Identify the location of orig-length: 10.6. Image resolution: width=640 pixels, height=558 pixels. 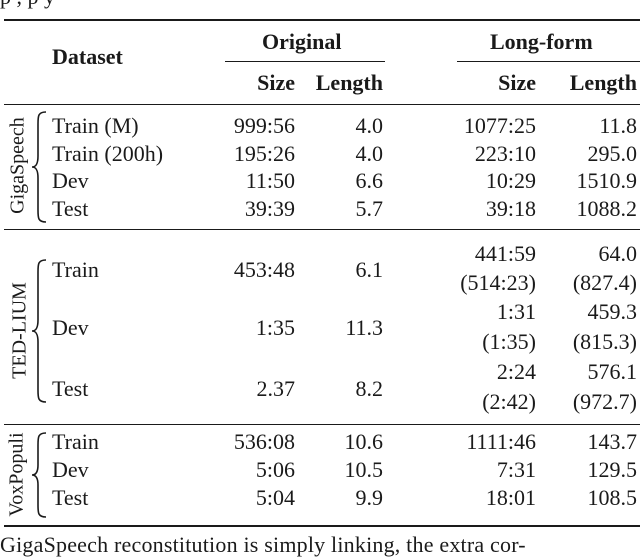
(364, 441).